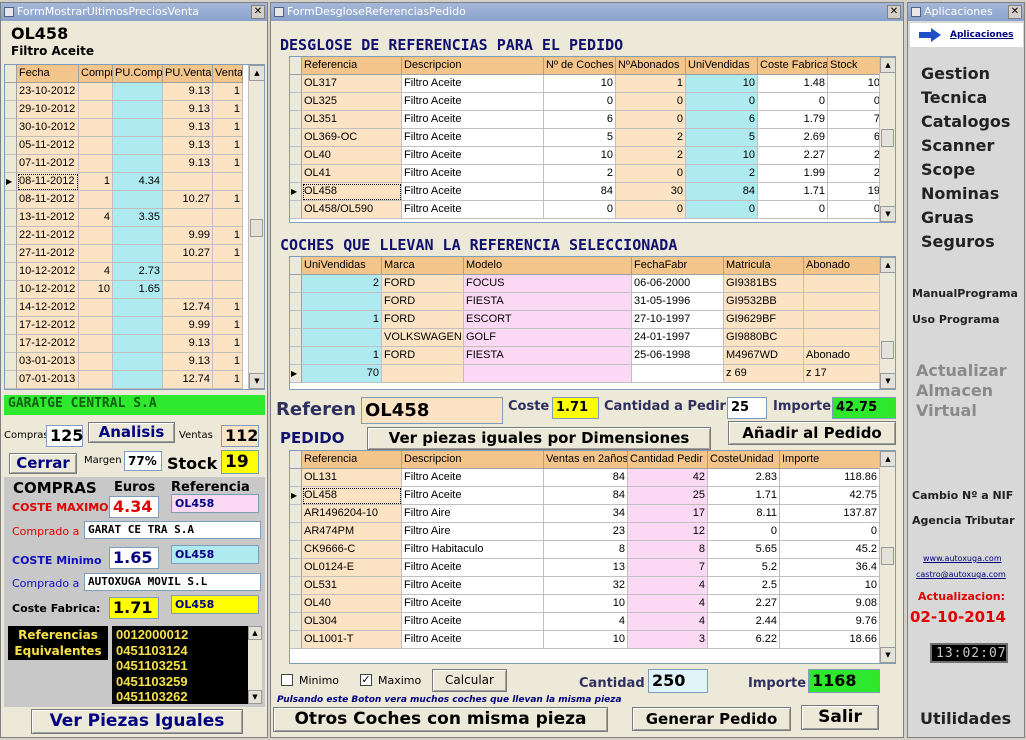 Image resolution: width=1026 pixels, height=740 pixels. Describe the element at coordinates (188, 74) in the screenshot. I see `column-header: PU.Venta` at that location.